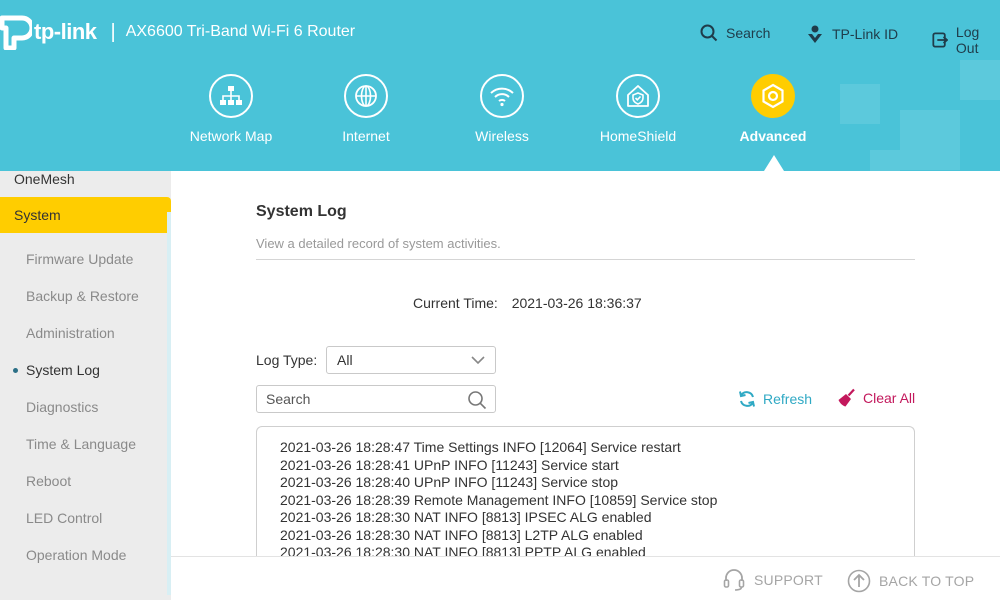  Describe the element at coordinates (85, 518) in the screenshot. I see `sidebar-item-led-control: LED Control` at that location.